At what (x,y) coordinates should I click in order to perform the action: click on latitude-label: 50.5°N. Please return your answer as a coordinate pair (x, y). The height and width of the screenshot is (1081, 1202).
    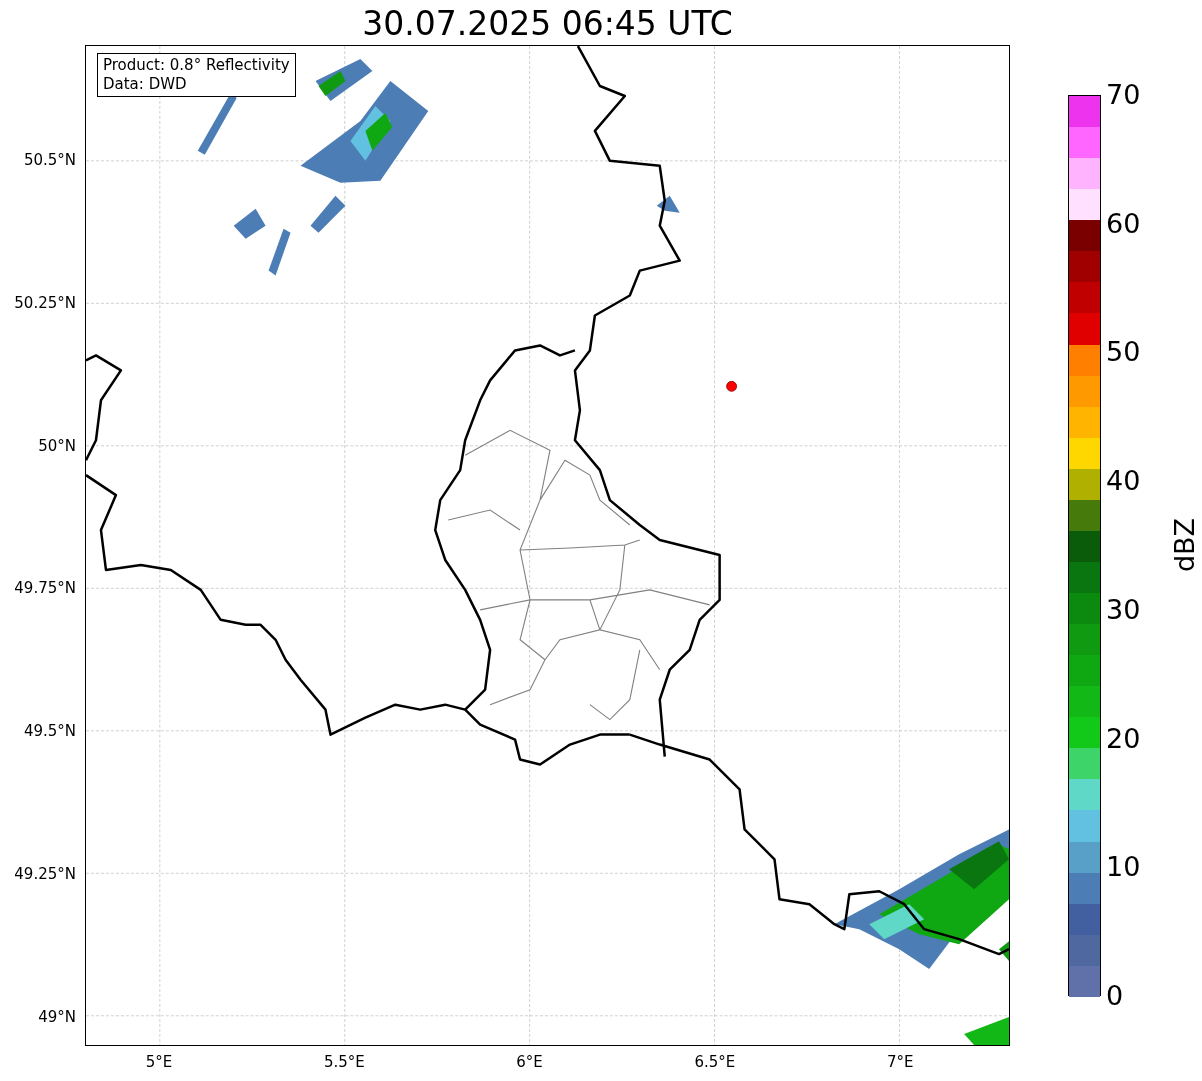
    Looking at the image, I should click on (50, 160).